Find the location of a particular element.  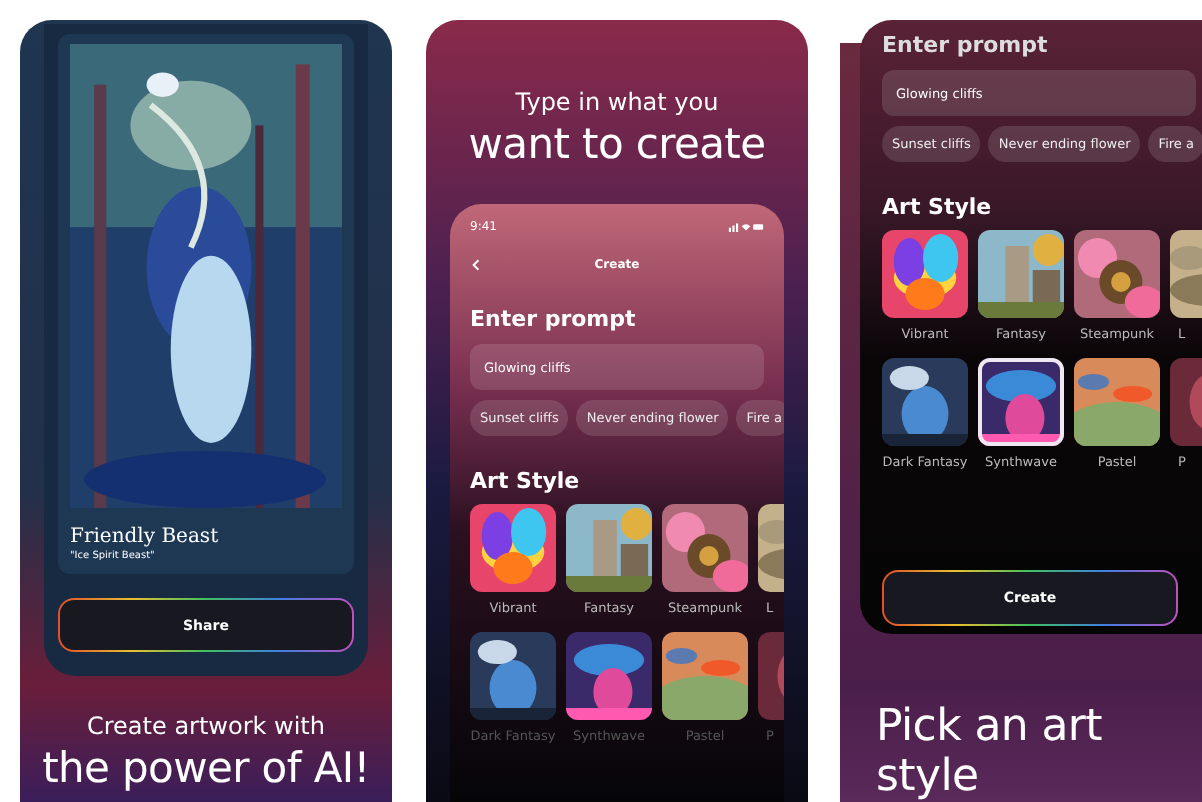

caption-heading: the power of AI! is located at coordinates (206, 768).